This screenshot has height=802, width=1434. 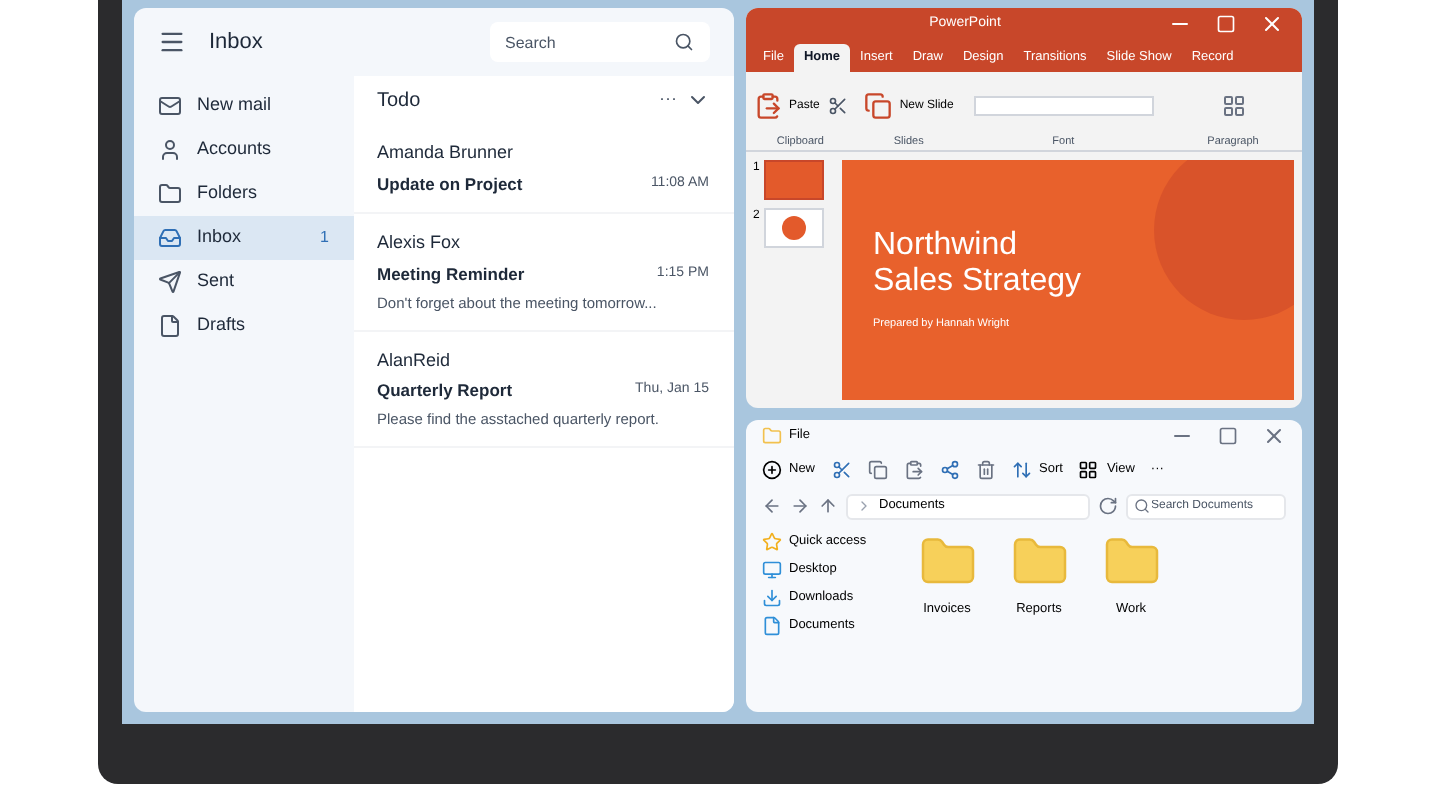 I want to click on message-subject: Quarterly Report, so click(x=445, y=391).